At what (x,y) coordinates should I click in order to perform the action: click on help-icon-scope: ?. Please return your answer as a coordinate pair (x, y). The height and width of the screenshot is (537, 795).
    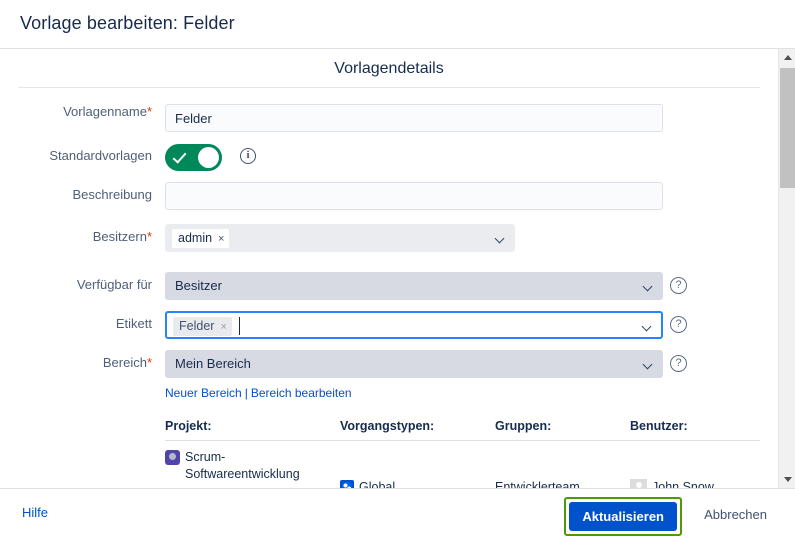
    Looking at the image, I should click on (678, 363).